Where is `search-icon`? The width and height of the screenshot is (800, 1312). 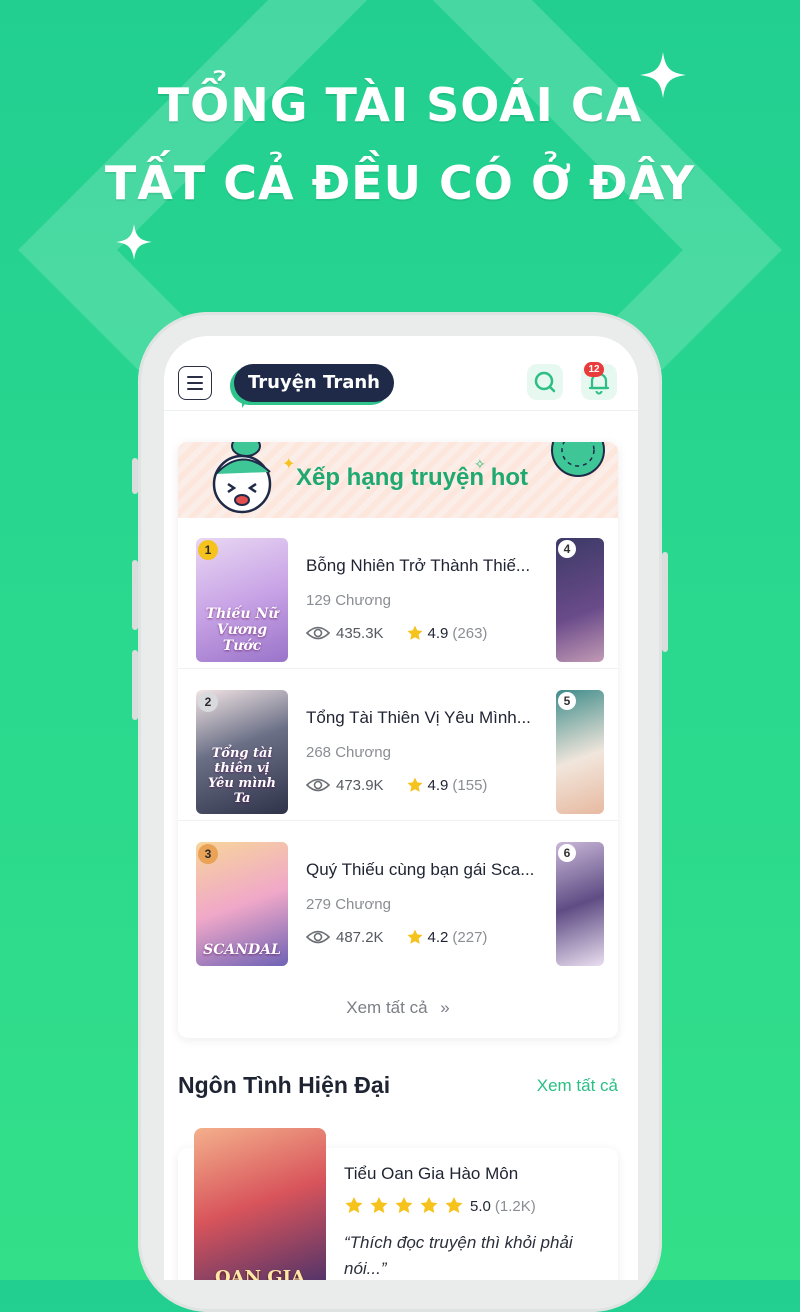
search-icon is located at coordinates (545, 382).